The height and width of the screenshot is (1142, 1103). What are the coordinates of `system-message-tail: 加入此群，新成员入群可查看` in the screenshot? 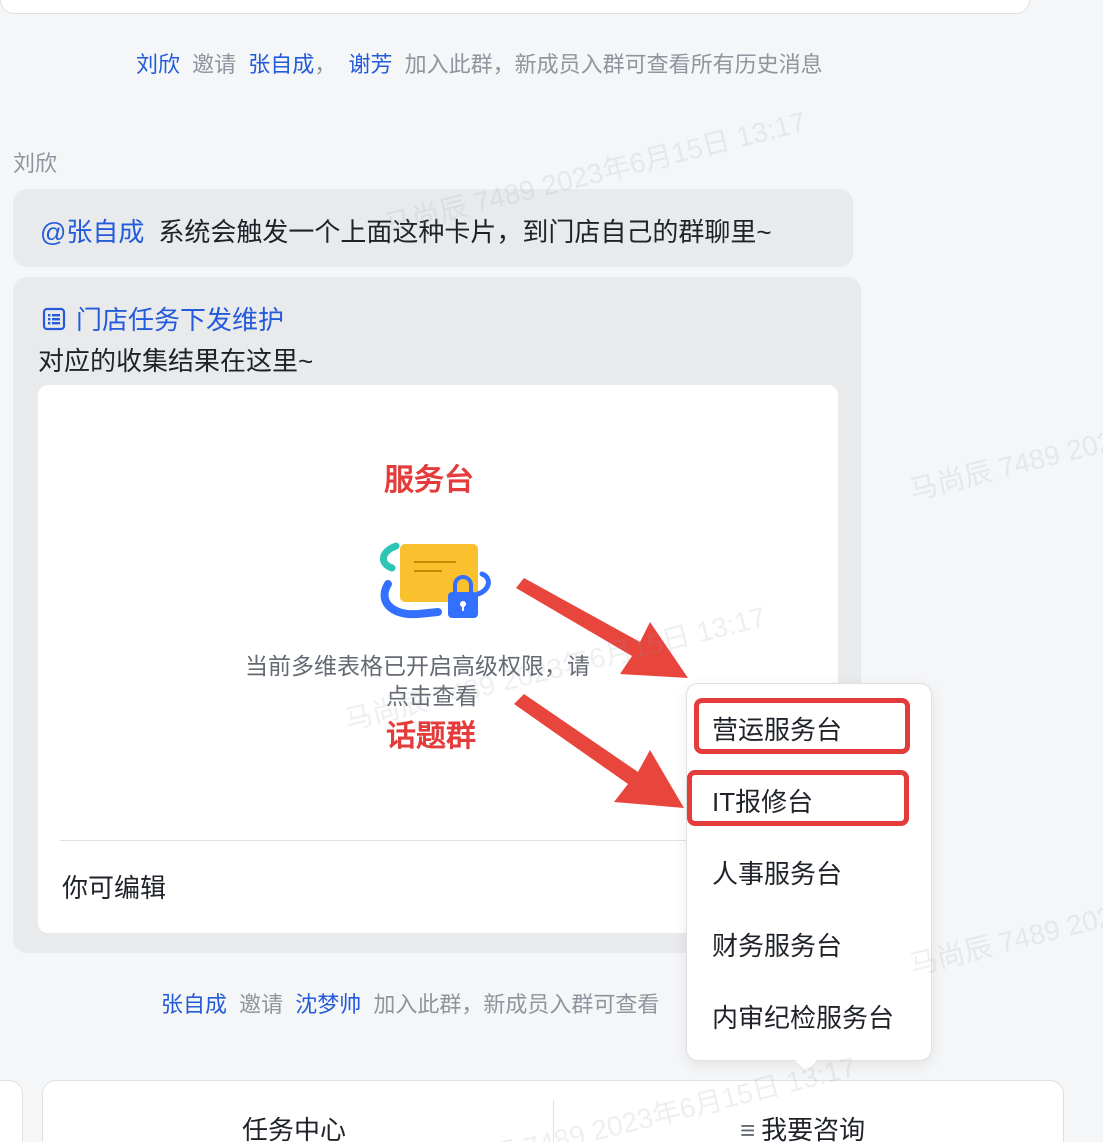 It's located at (516, 1004).